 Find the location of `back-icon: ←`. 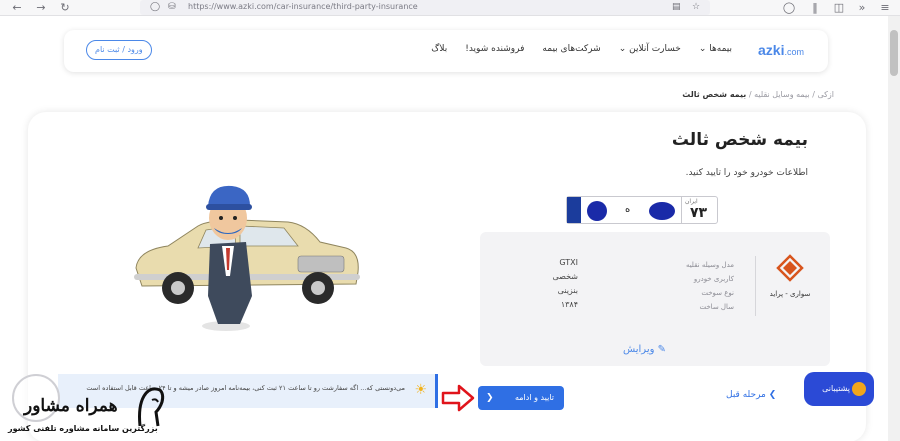

back-icon: ← is located at coordinates (17, 8).